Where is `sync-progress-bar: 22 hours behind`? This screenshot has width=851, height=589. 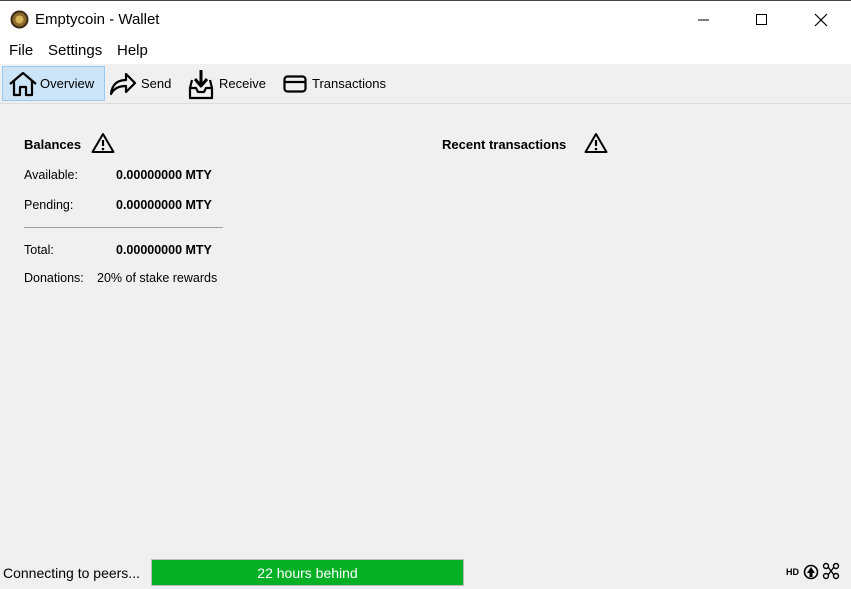
sync-progress-bar: 22 hours behind is located at coordinates (307, 572).